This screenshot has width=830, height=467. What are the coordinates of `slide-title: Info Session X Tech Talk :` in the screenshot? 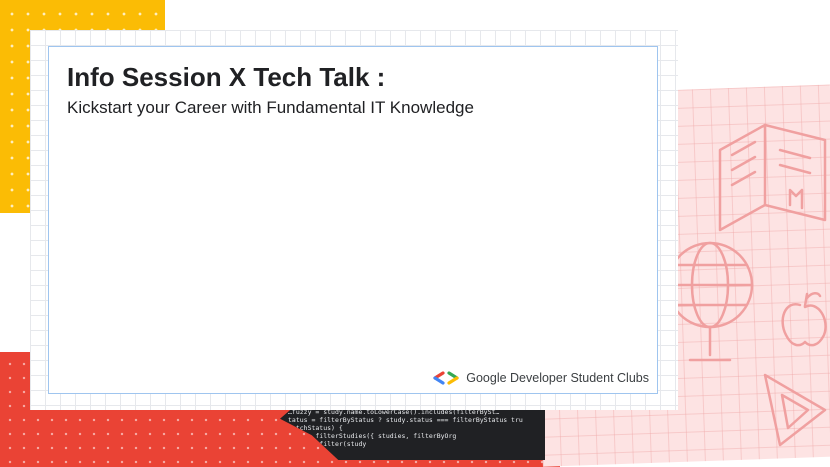 It's located at (226, 77).